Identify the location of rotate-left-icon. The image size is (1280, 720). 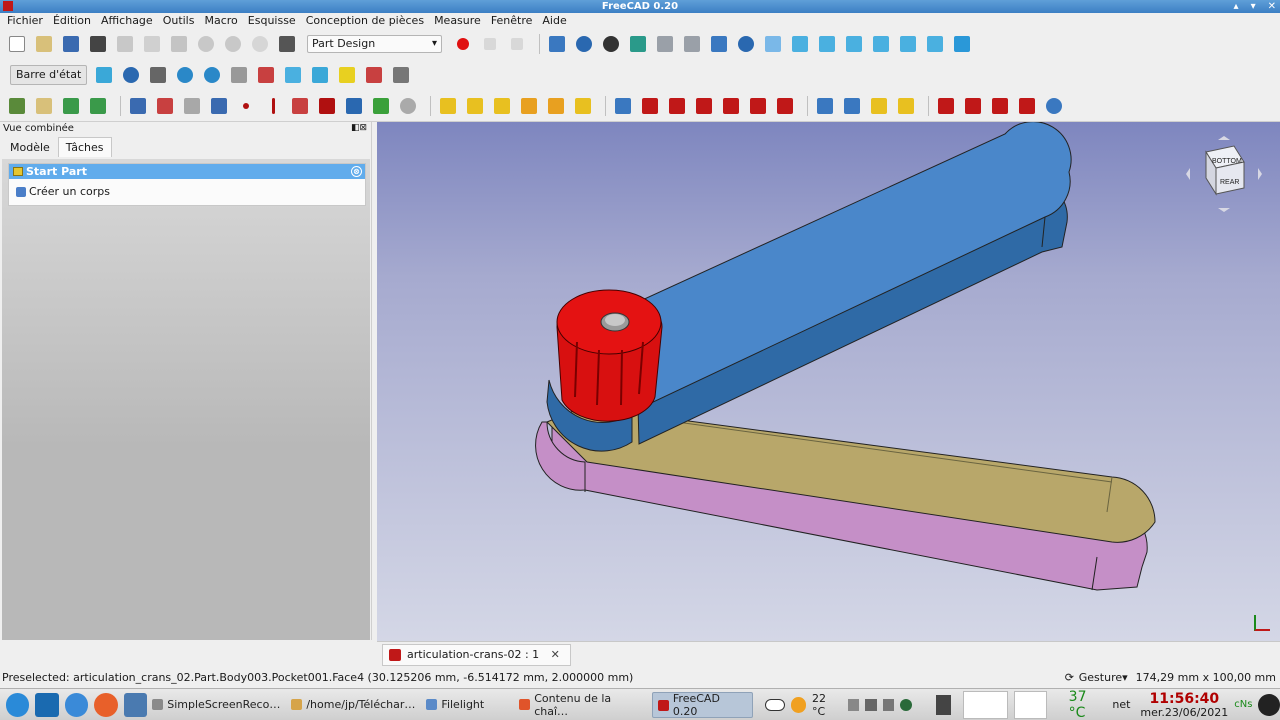
(185, 75).